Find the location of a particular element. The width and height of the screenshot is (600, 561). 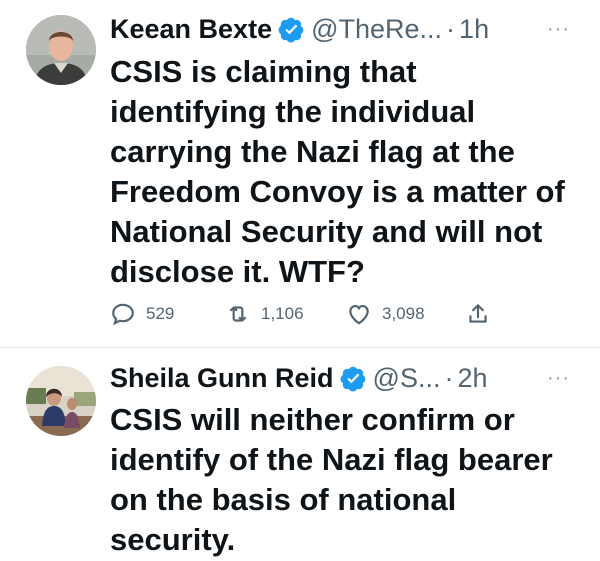

tweet-header: Keean Bexte @TheRe... · 1h ··· is located at coordinates (355, 29).